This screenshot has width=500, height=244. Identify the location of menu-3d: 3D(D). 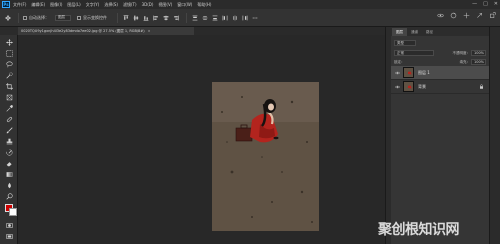
(148, 4).